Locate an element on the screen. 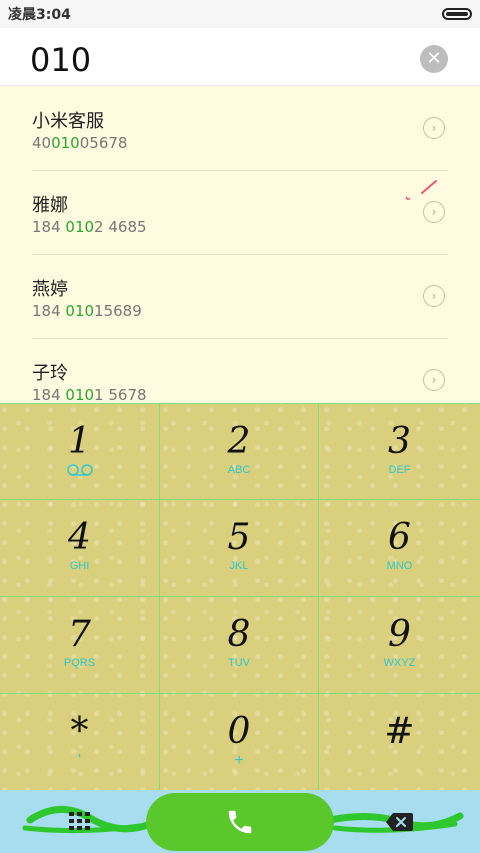  key-letters: GHI is located at coordinates (79, 566).